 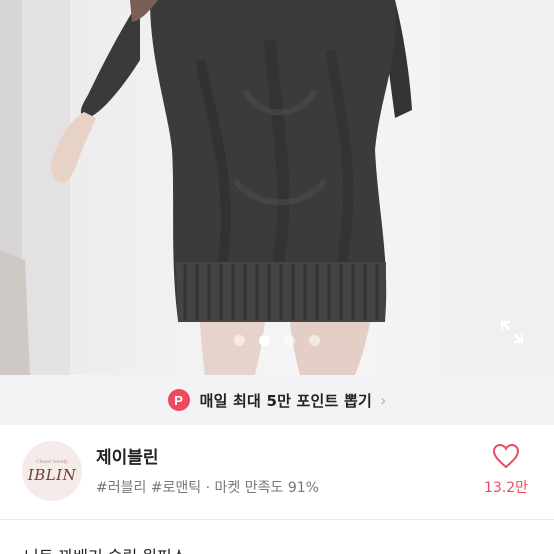 What do you see at coordinates (506, 456) in the screenshot?
I see `heart-icon` at bounding box center [506, 456].